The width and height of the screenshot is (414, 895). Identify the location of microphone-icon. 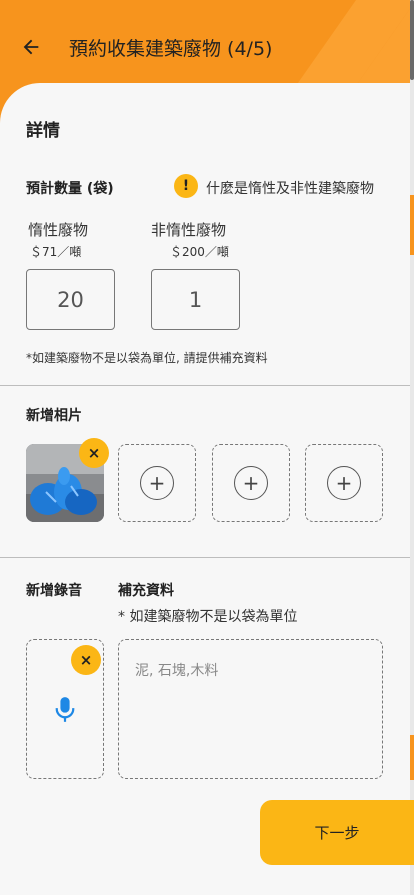
(65, 709).